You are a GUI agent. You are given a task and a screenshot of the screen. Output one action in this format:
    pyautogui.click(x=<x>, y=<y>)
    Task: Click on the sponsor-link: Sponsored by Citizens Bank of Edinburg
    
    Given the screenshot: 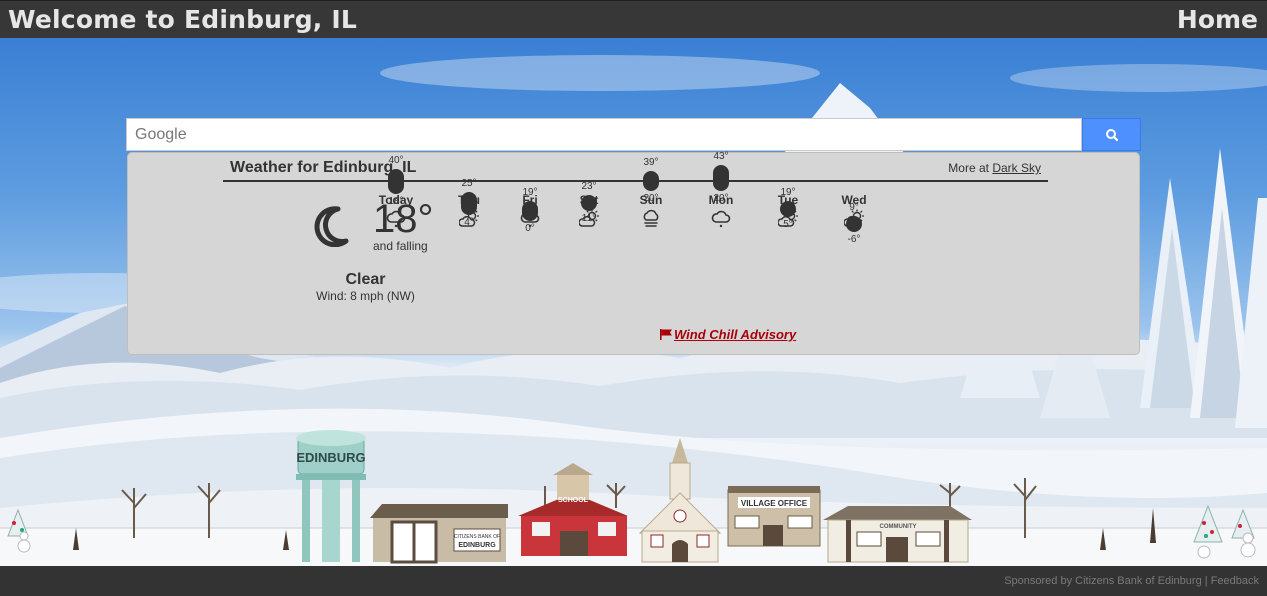 What is the action you would take?
    pyautogui.click(x=1103, y=581)
    